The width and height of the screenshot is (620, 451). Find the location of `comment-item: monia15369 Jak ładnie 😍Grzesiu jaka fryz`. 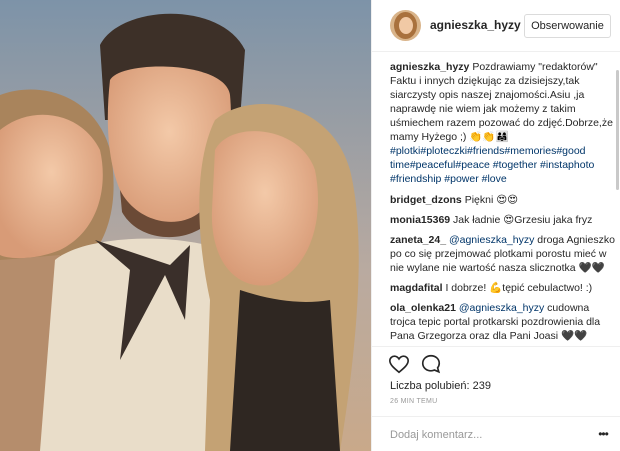

comment-item: monia15369 Jak ładnie 😍Grzesiu jaka fryz is located at coordinates (503, 220).